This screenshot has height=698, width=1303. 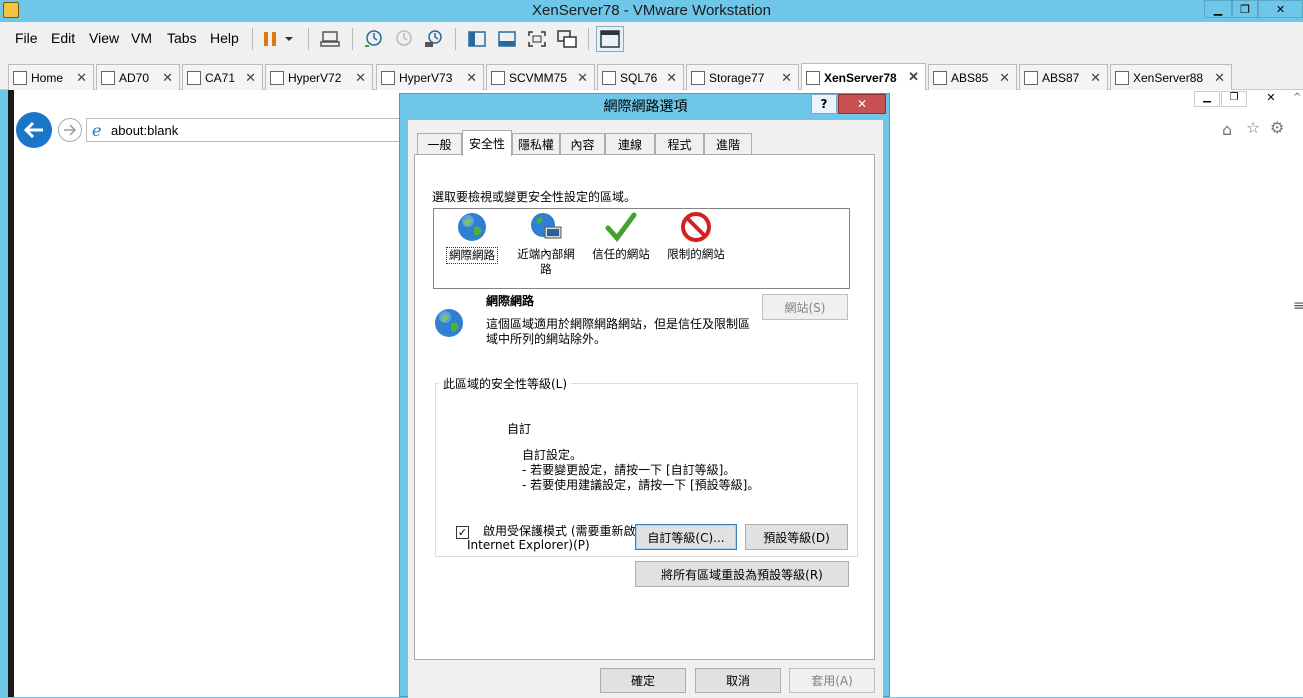 I want to click on vmware-titlebar: XenServer78 - VMware Workstation ▁ ❐ ✕, so click(x=651, y=11).